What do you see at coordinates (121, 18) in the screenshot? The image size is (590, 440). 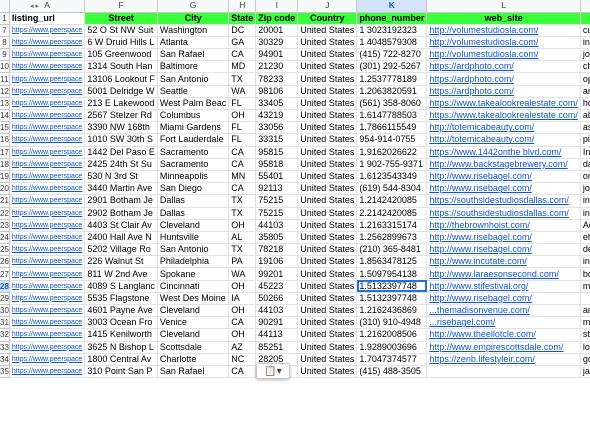 I see `header-cell: Street` at bounding box center [121, 18].